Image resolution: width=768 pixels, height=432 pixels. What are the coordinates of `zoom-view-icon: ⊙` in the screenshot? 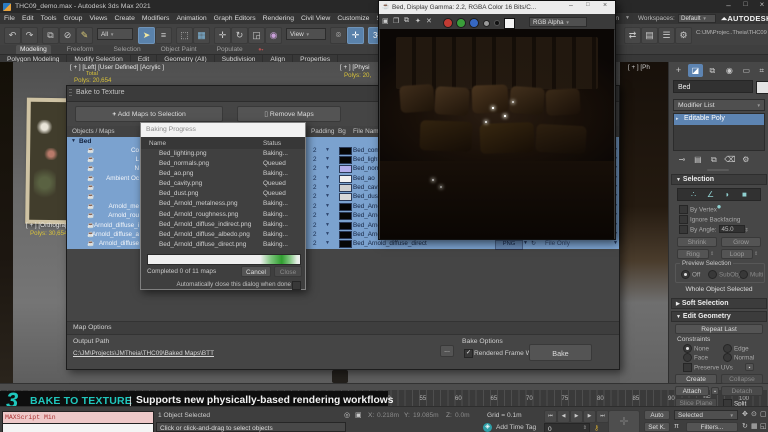 It's located at (754, 414).